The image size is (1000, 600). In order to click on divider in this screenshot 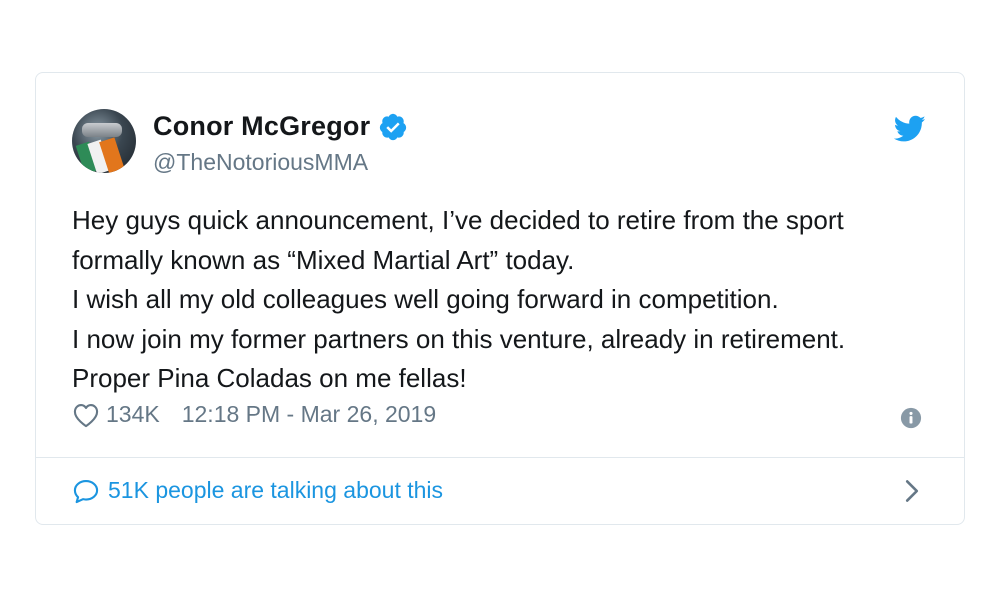, I will do `click(500, 457)`.